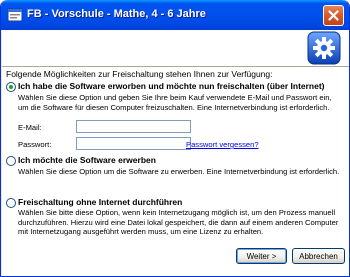  I want to click on password-field, so click(133, 143).